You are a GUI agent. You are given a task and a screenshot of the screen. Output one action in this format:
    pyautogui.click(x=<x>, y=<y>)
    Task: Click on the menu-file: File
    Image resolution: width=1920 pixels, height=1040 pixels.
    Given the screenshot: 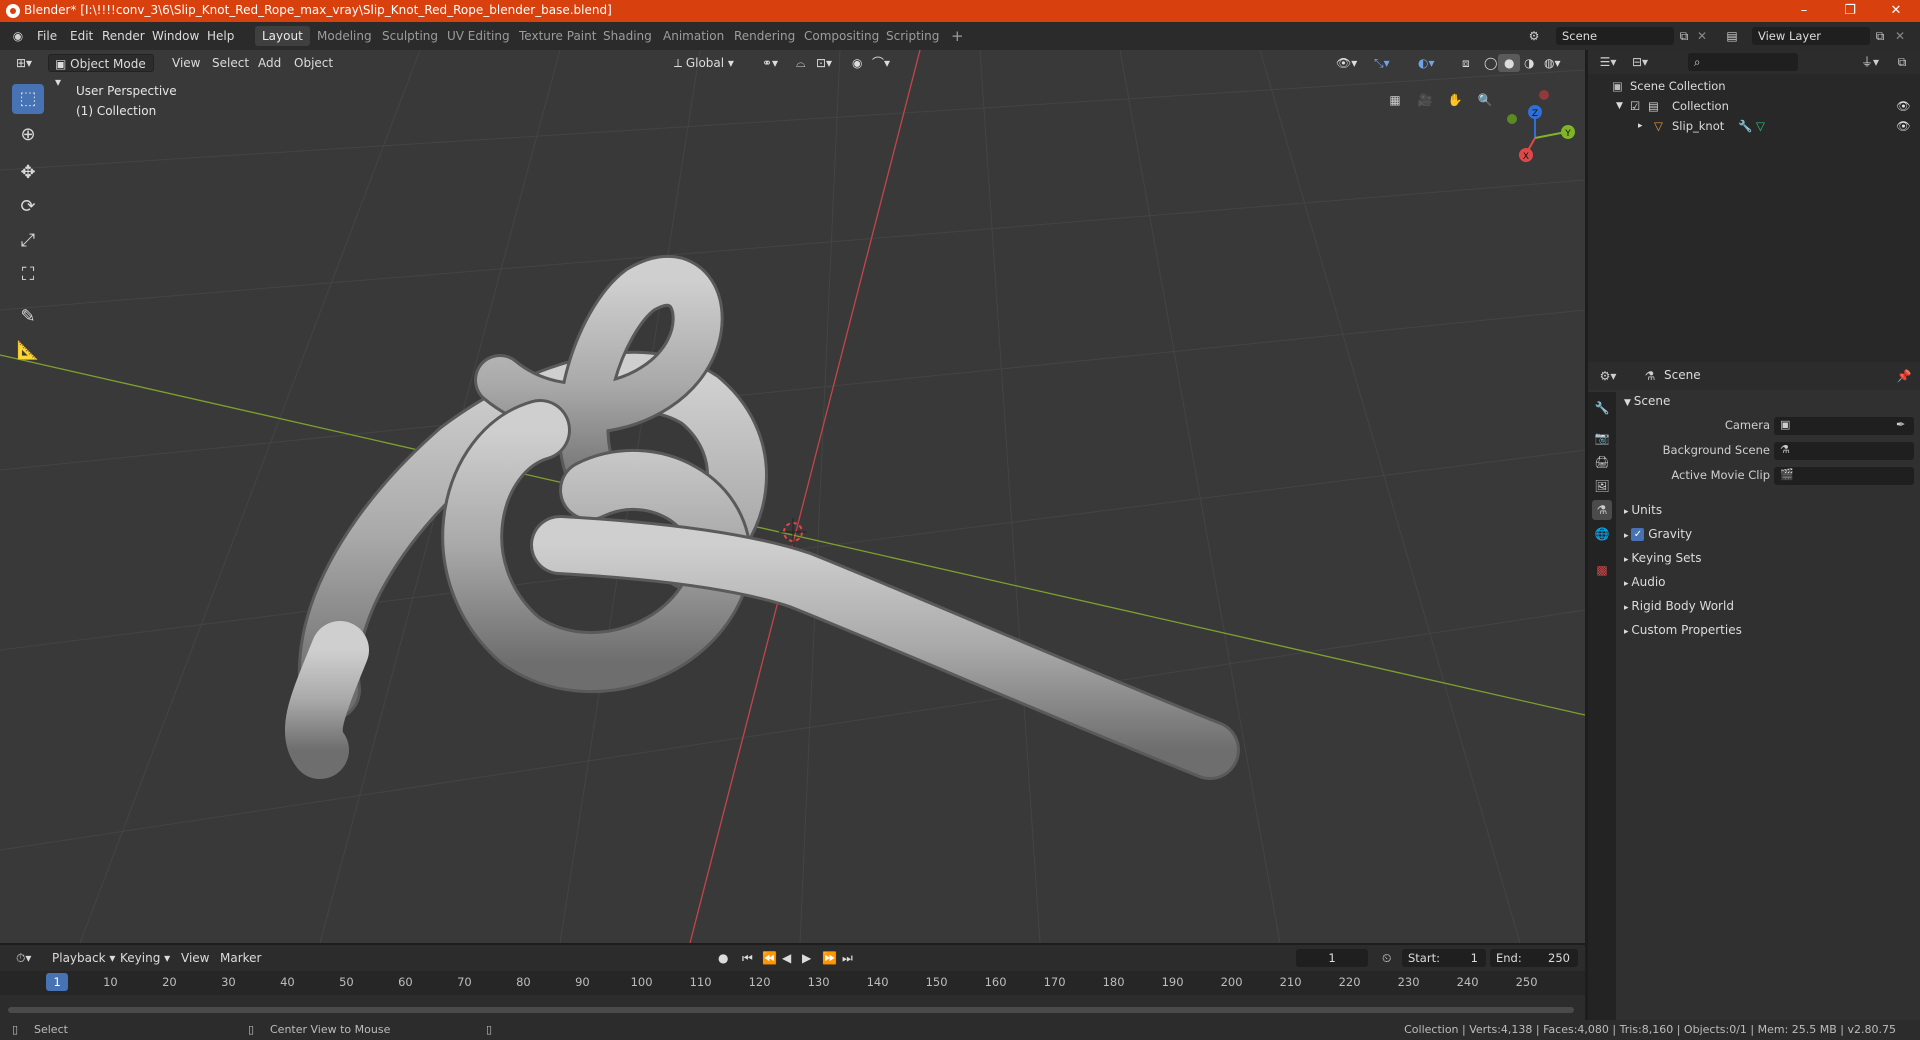 What is the action you would take?
    pyautogui.click(x=47, y=36)
    